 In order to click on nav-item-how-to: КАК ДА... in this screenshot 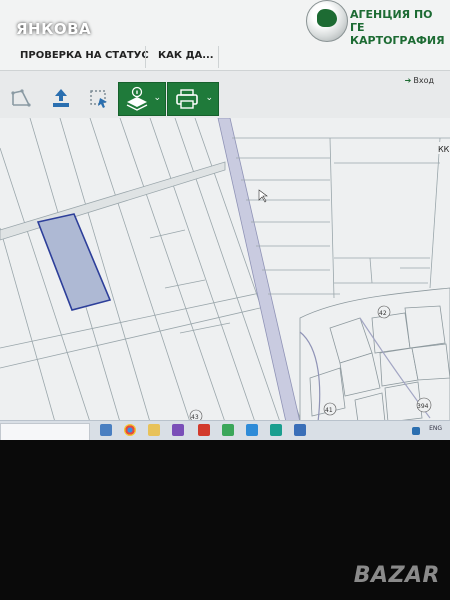, I will do `click(186, 55)`.